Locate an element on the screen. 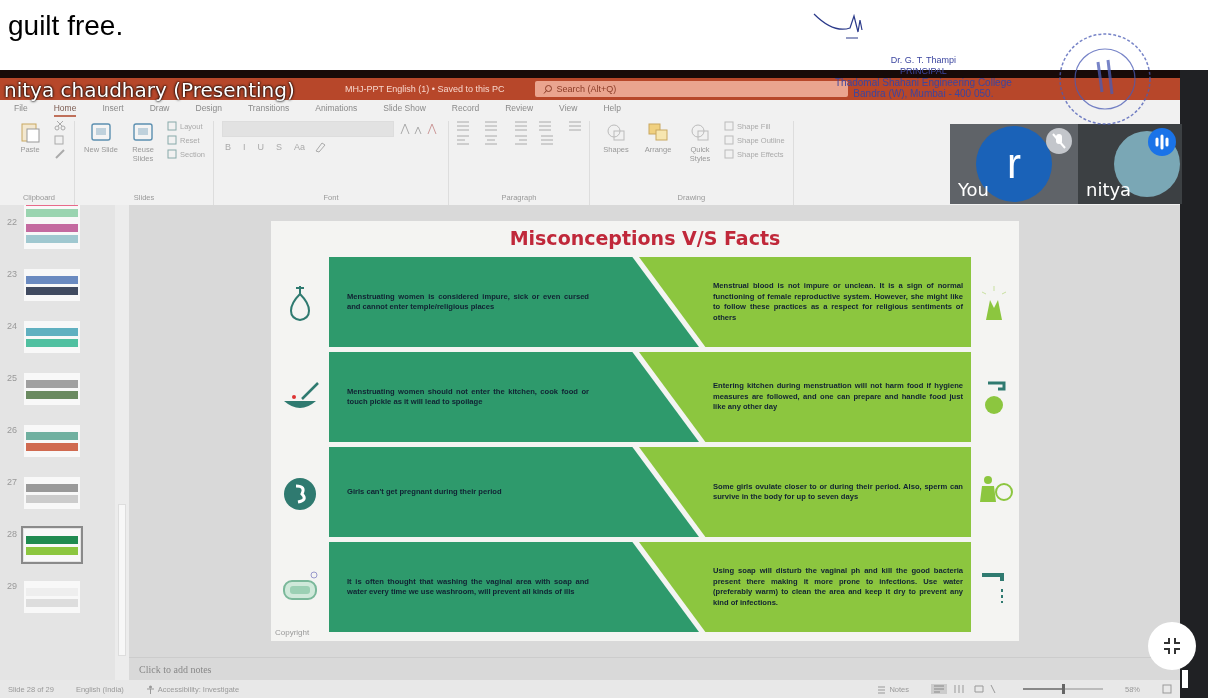 Image resolution: width=1208 pixels, height=698 pixels. arrange-icon is located at coordinates (658, 132).